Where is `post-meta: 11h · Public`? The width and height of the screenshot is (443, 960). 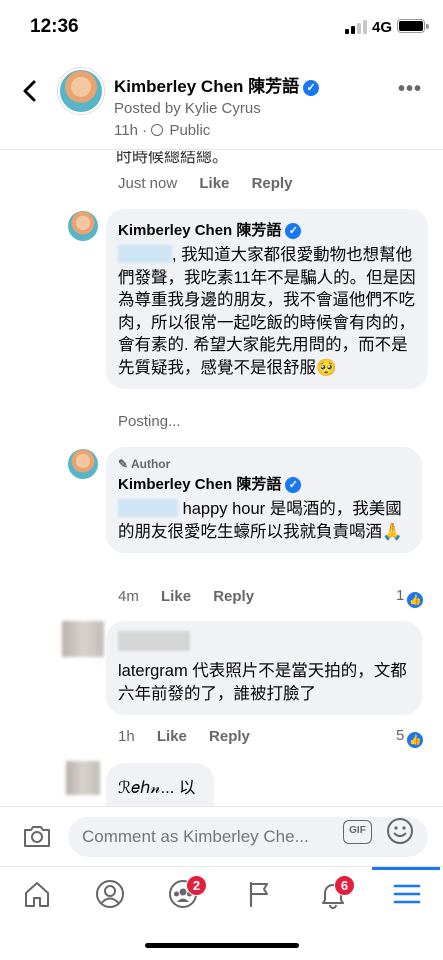
post-meta: 11h · Public is located at coordinates (162, 130).